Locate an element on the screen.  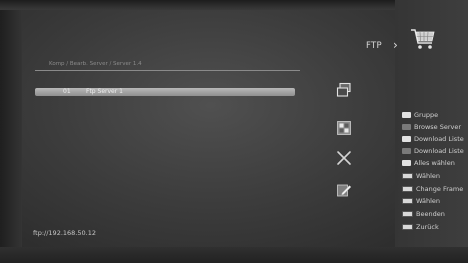
list-item-name: Ftp Server 1 is located at coordinates (104, 91).